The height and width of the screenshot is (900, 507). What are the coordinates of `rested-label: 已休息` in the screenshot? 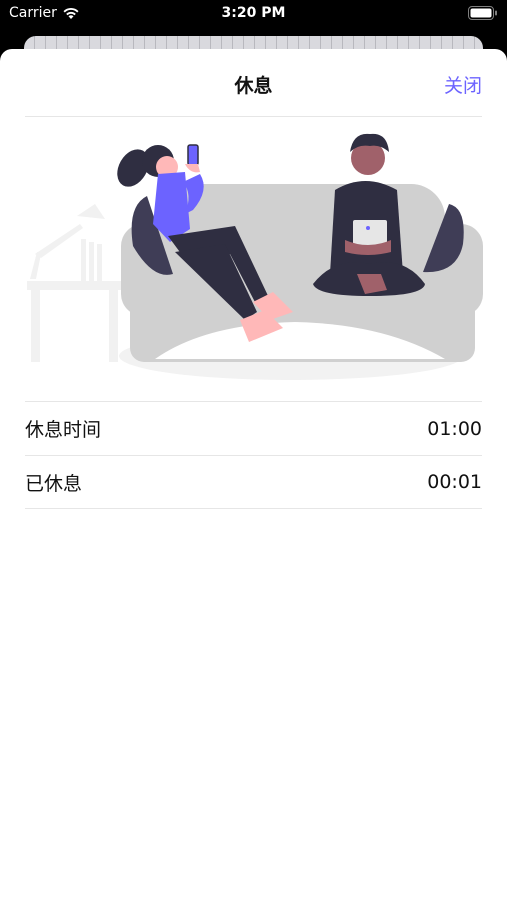 It's located at (54, 483).